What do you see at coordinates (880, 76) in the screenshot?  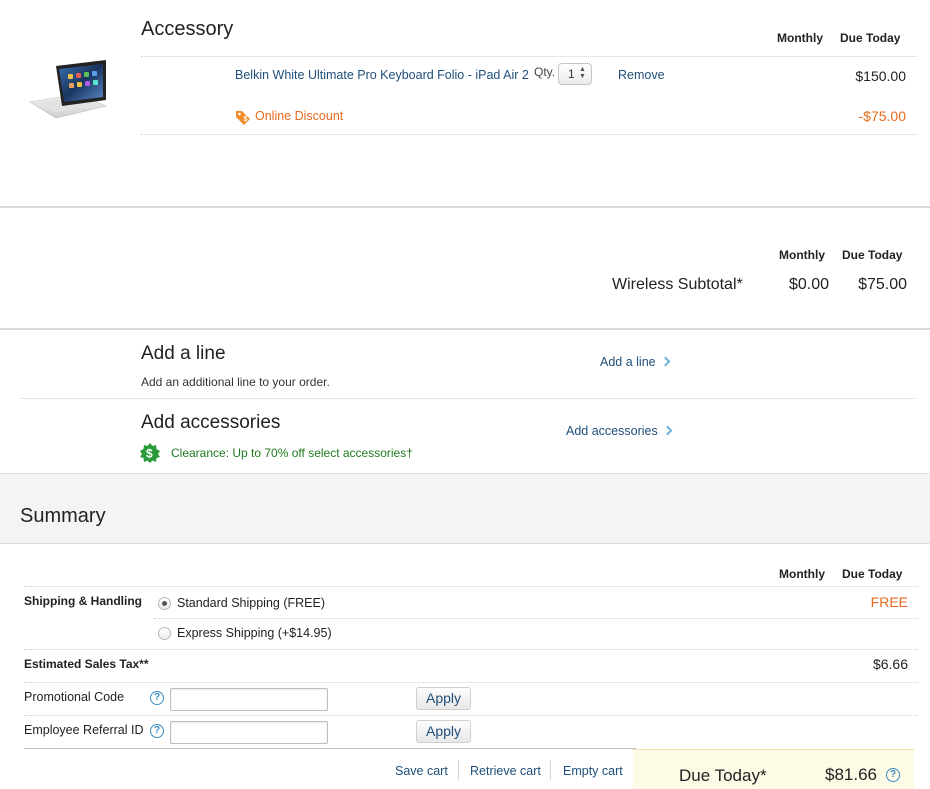 I see `product-price: $150.00` at bounding box center [880, 76].